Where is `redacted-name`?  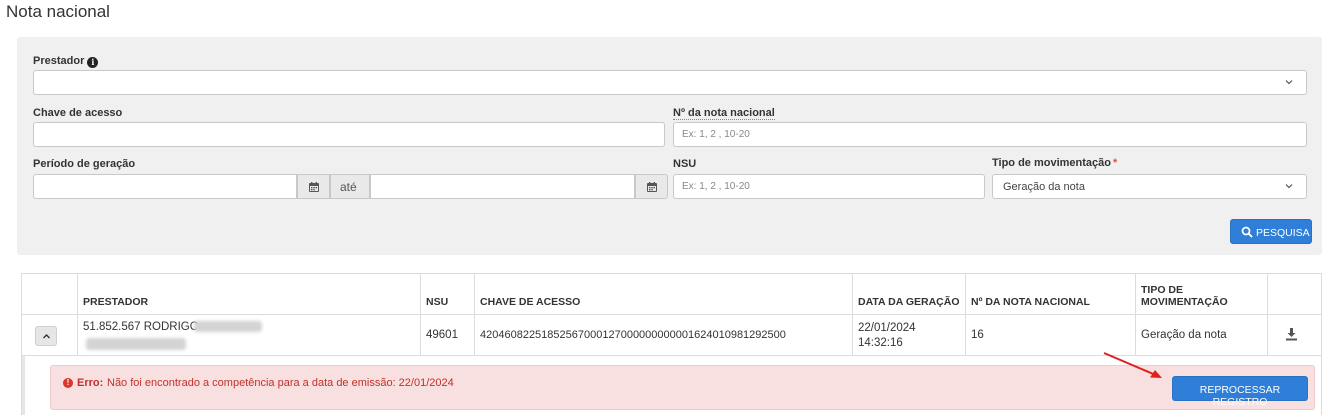 redacted-name is located at coordinates (228, 326).